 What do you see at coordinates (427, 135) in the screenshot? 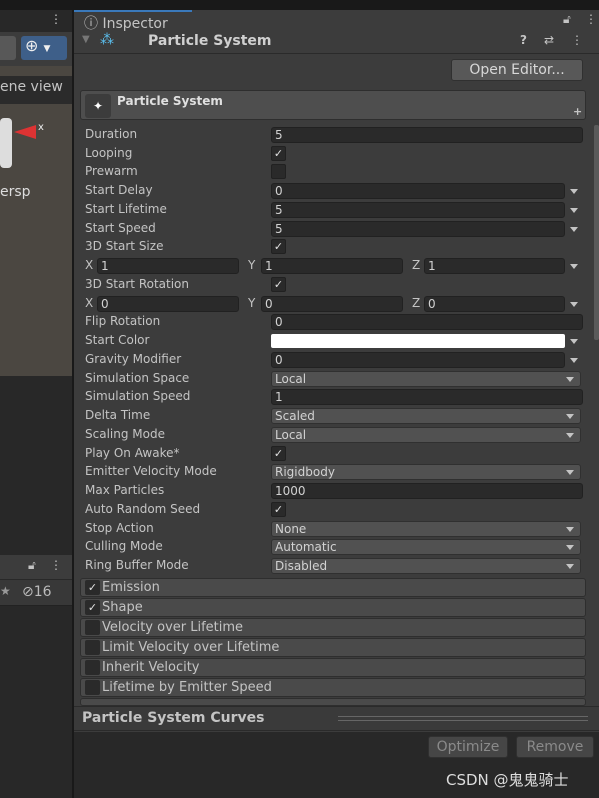
I see `text-field: 5` at bounding box center [427, 135].